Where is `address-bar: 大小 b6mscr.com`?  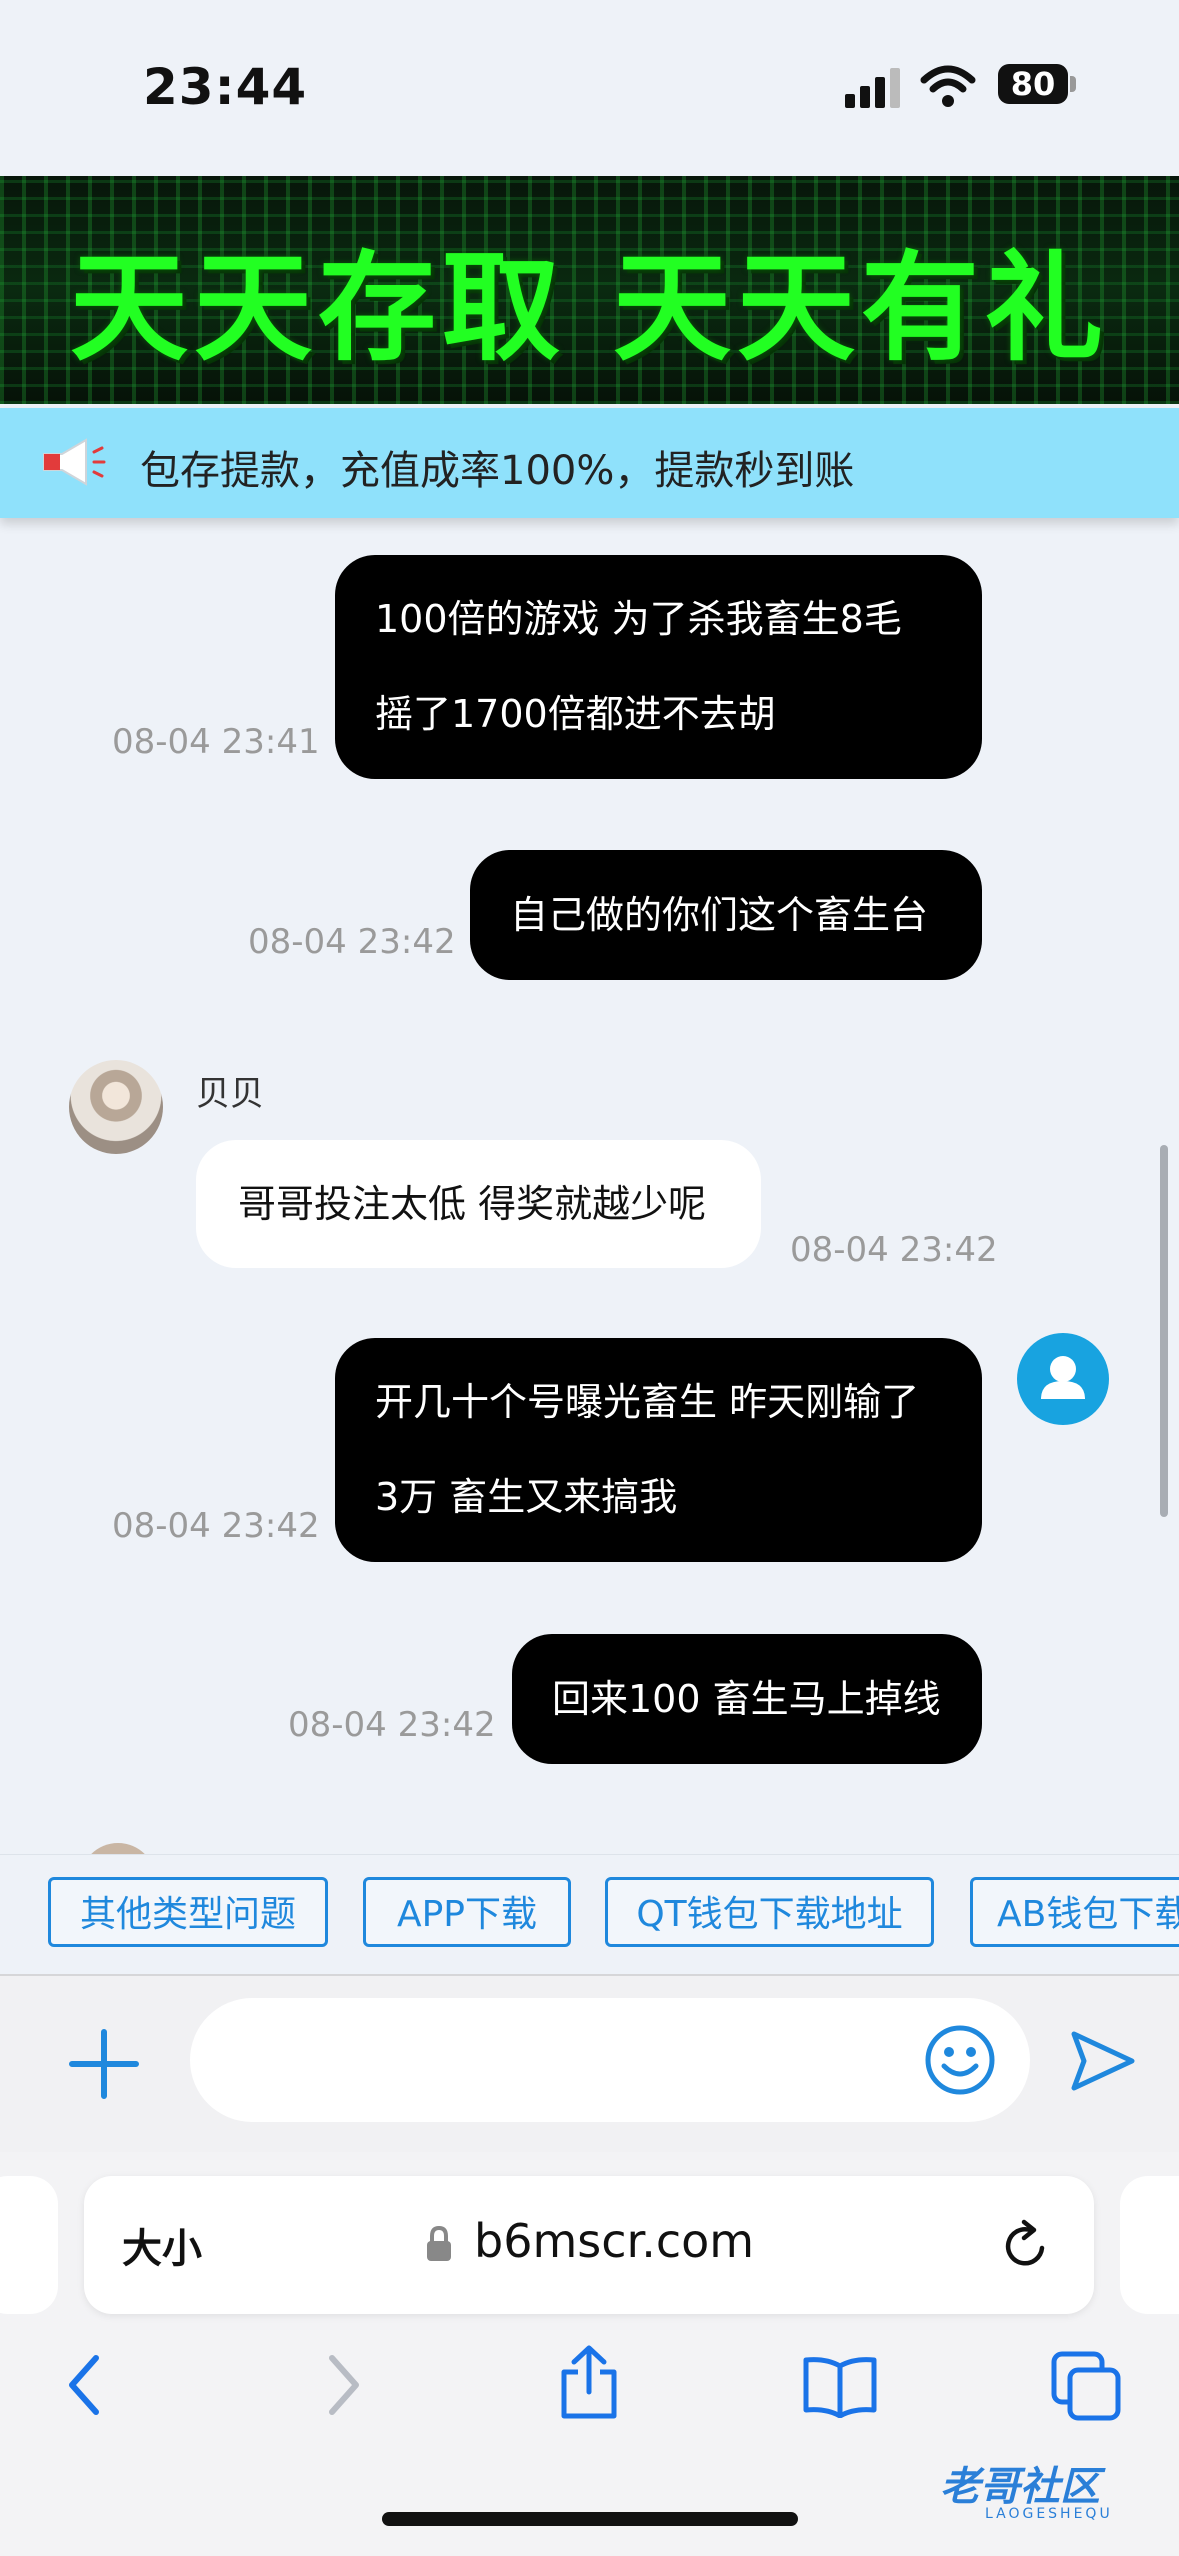 address-bar: 大小 b6mscr.com is located at coordinates (589, 2245).